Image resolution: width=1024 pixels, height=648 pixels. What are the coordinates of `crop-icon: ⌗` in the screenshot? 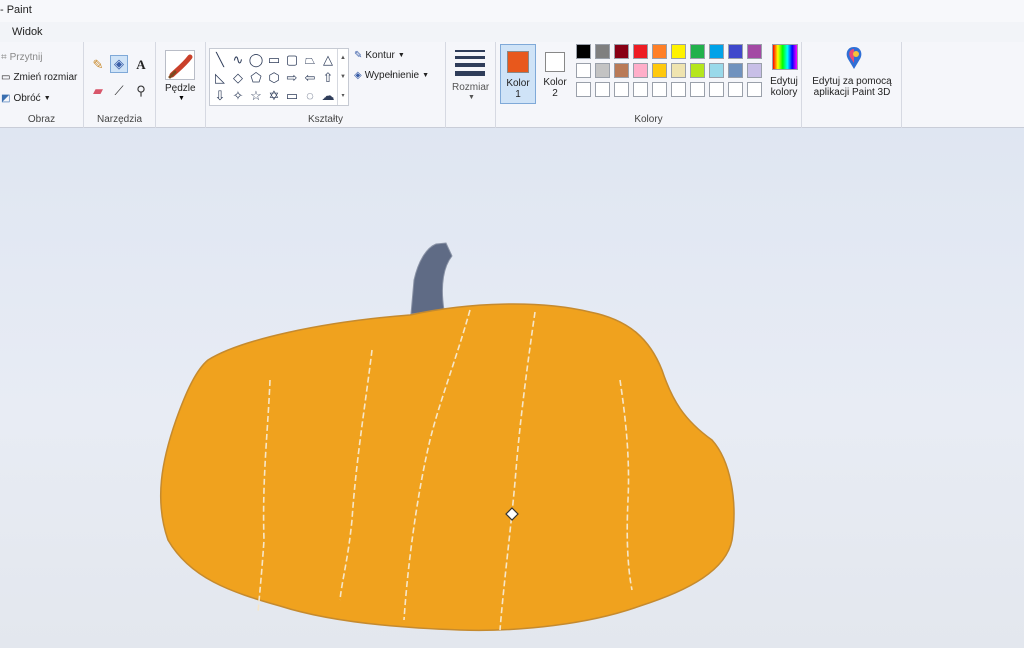 It's located at (4, 57).